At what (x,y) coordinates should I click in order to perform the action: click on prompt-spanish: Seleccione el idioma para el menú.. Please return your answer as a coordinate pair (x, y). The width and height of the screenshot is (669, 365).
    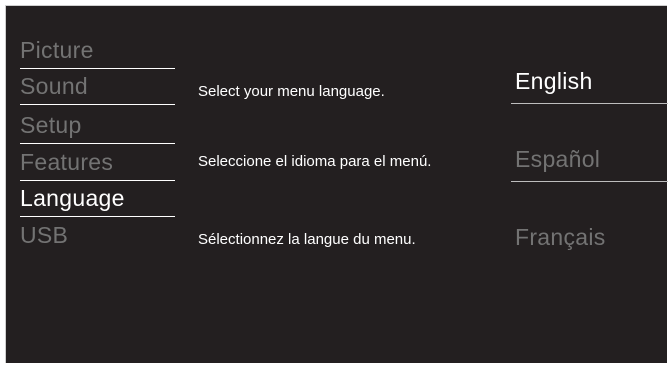
    Looking at the image, I should click on (315, 161).